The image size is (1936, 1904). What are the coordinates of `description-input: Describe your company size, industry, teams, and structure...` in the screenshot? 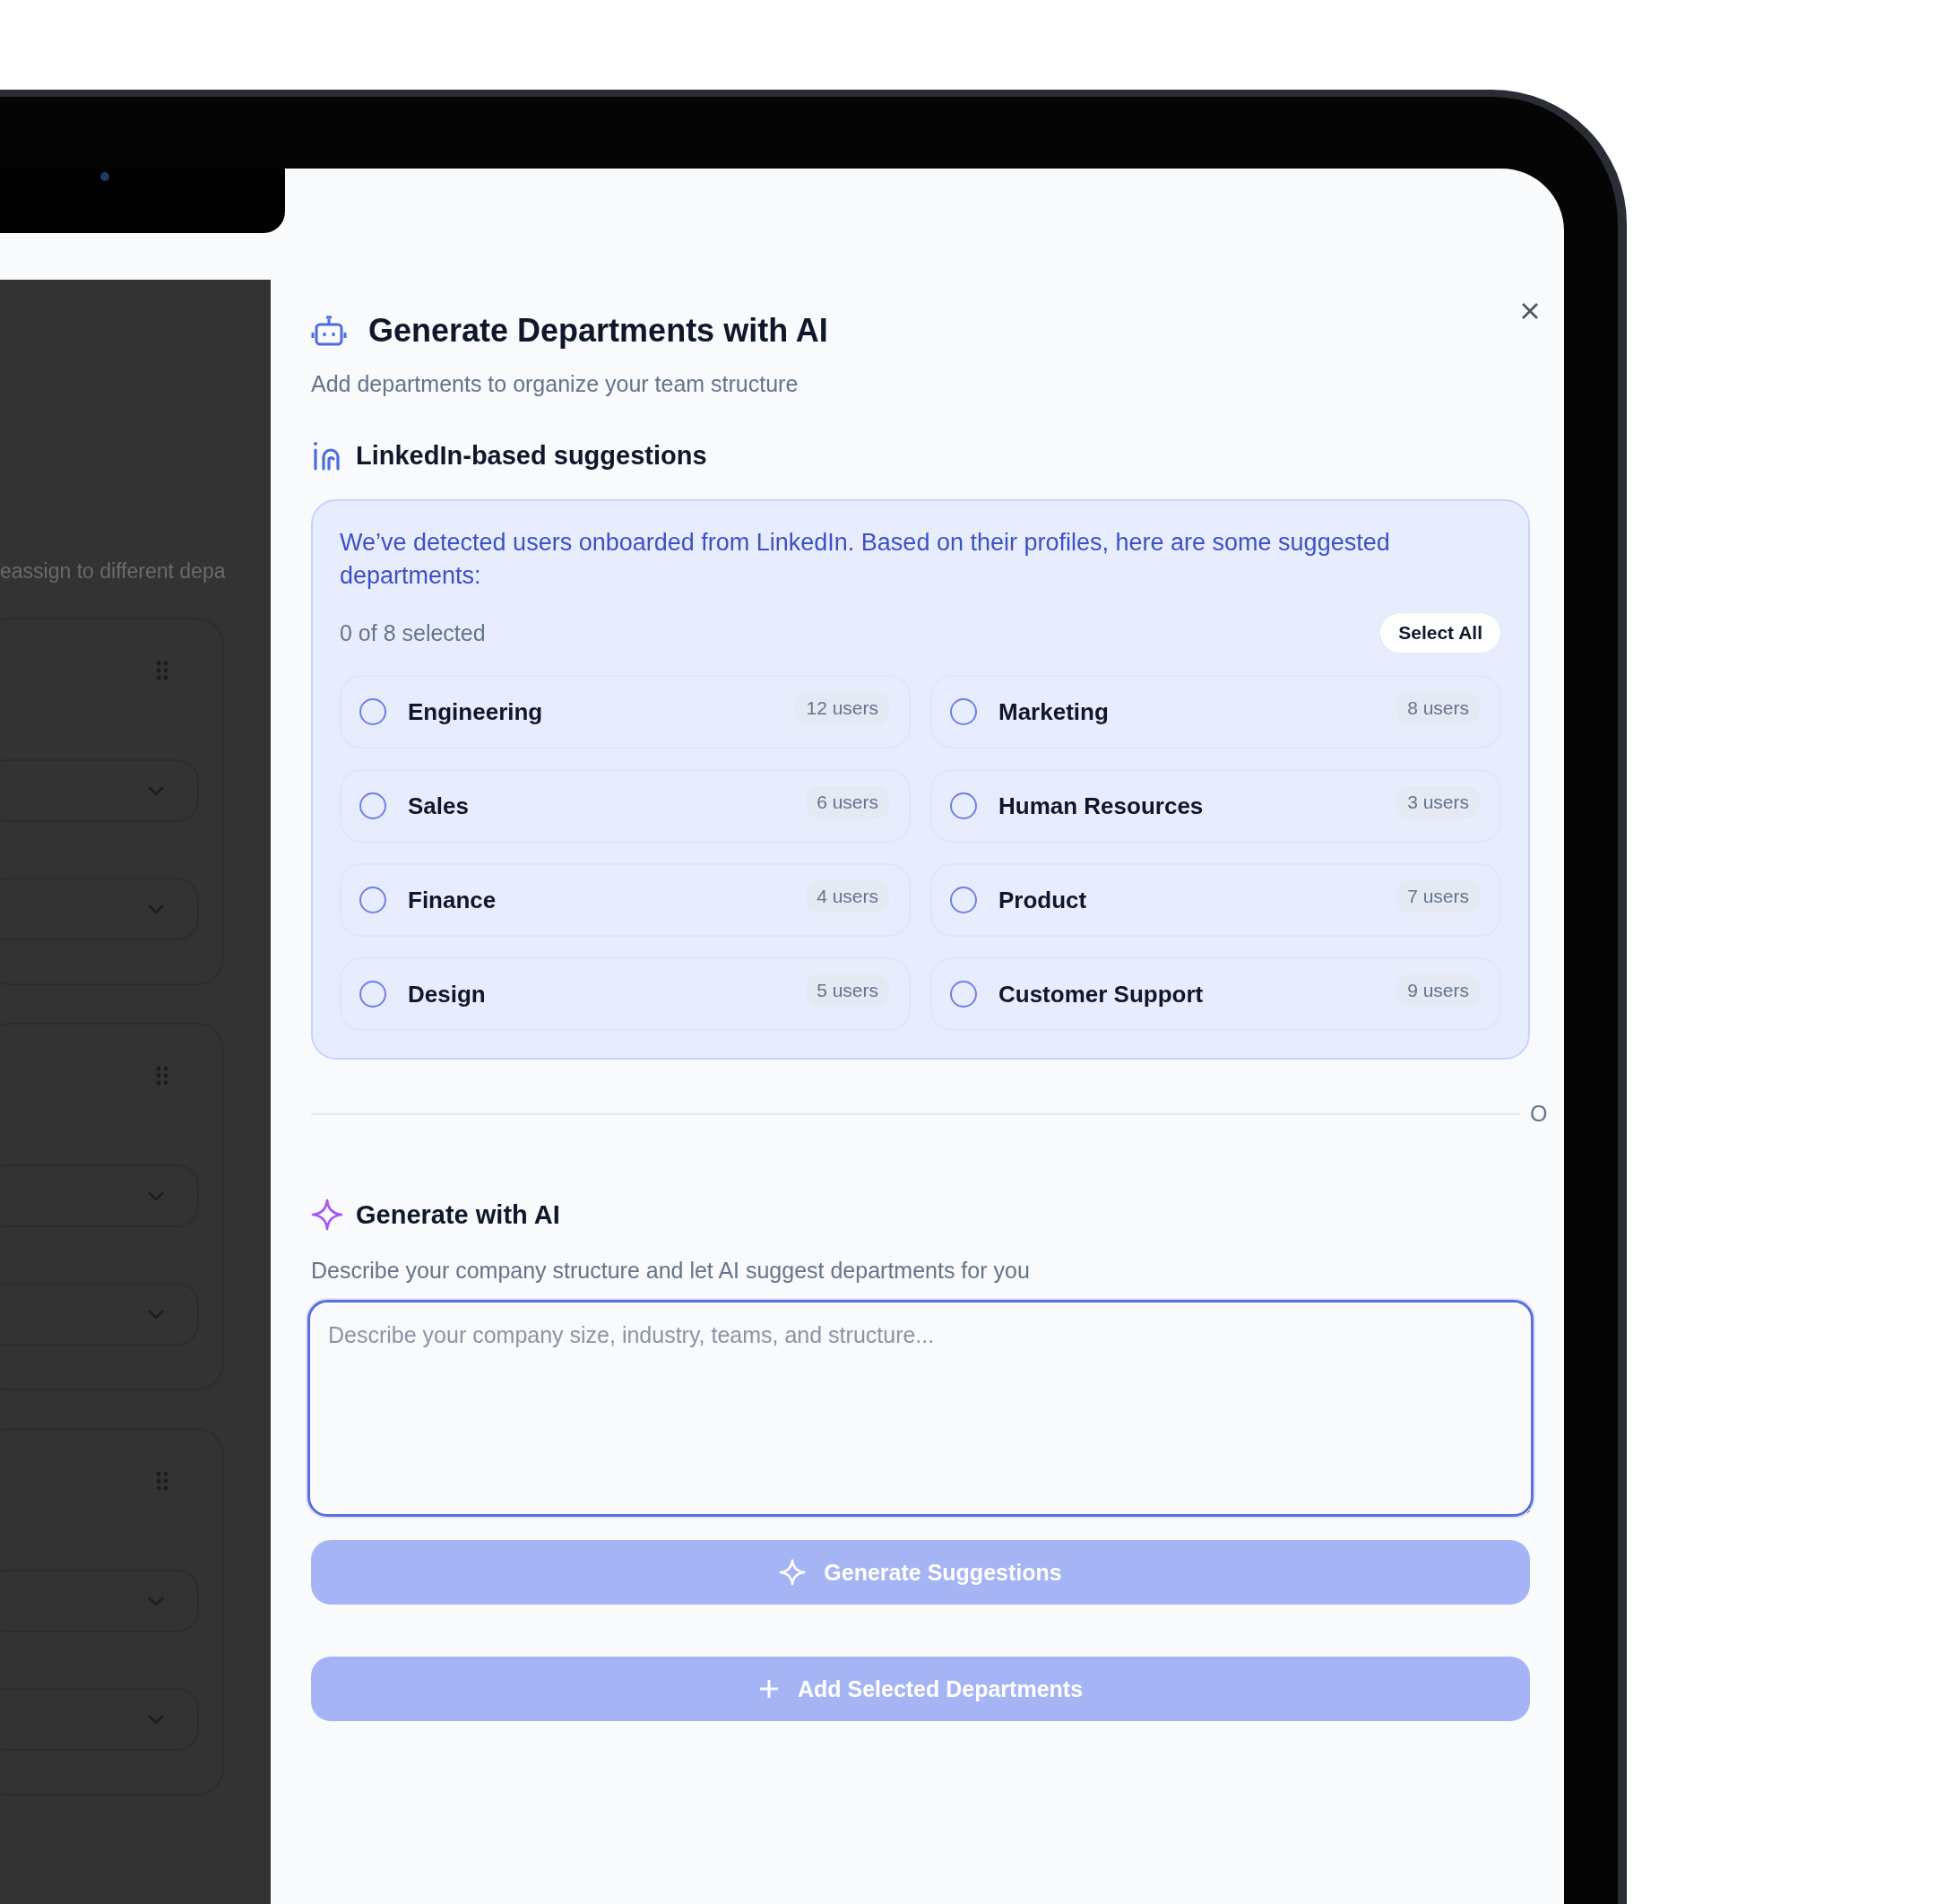 It's located at (920, 1408).